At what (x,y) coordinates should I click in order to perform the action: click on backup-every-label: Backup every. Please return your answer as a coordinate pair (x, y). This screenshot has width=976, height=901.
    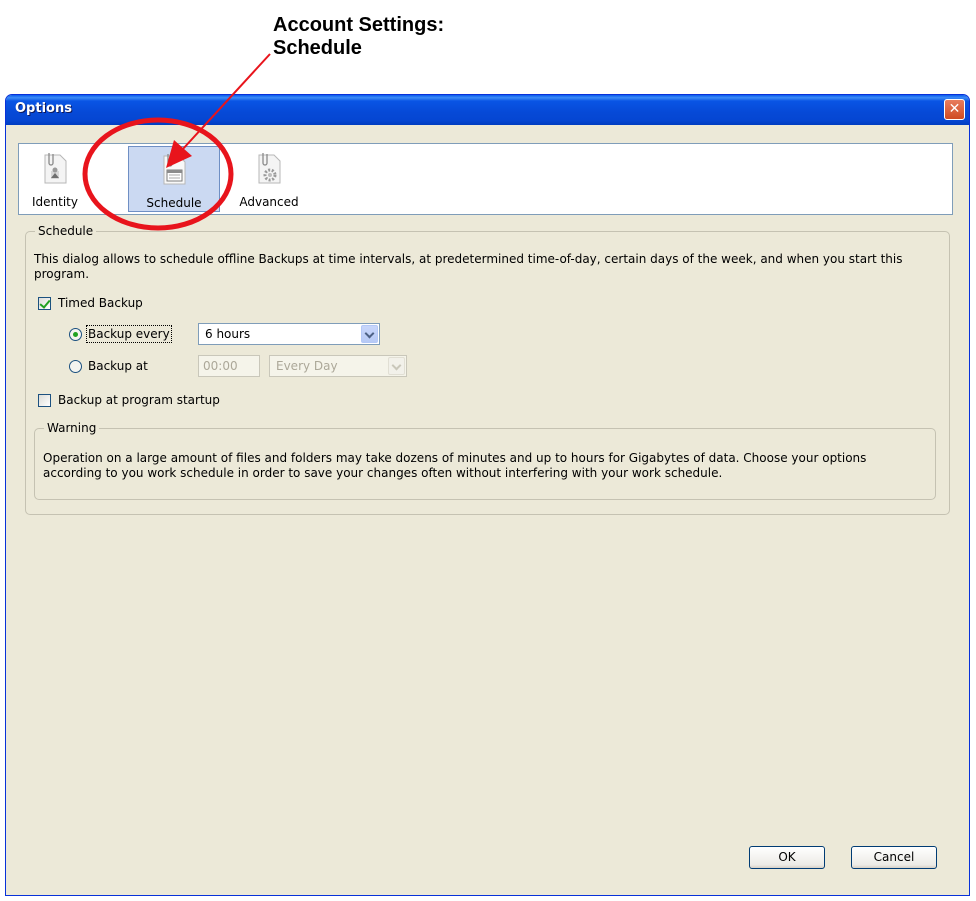
    Looking at the image, I should click on (129, 334).